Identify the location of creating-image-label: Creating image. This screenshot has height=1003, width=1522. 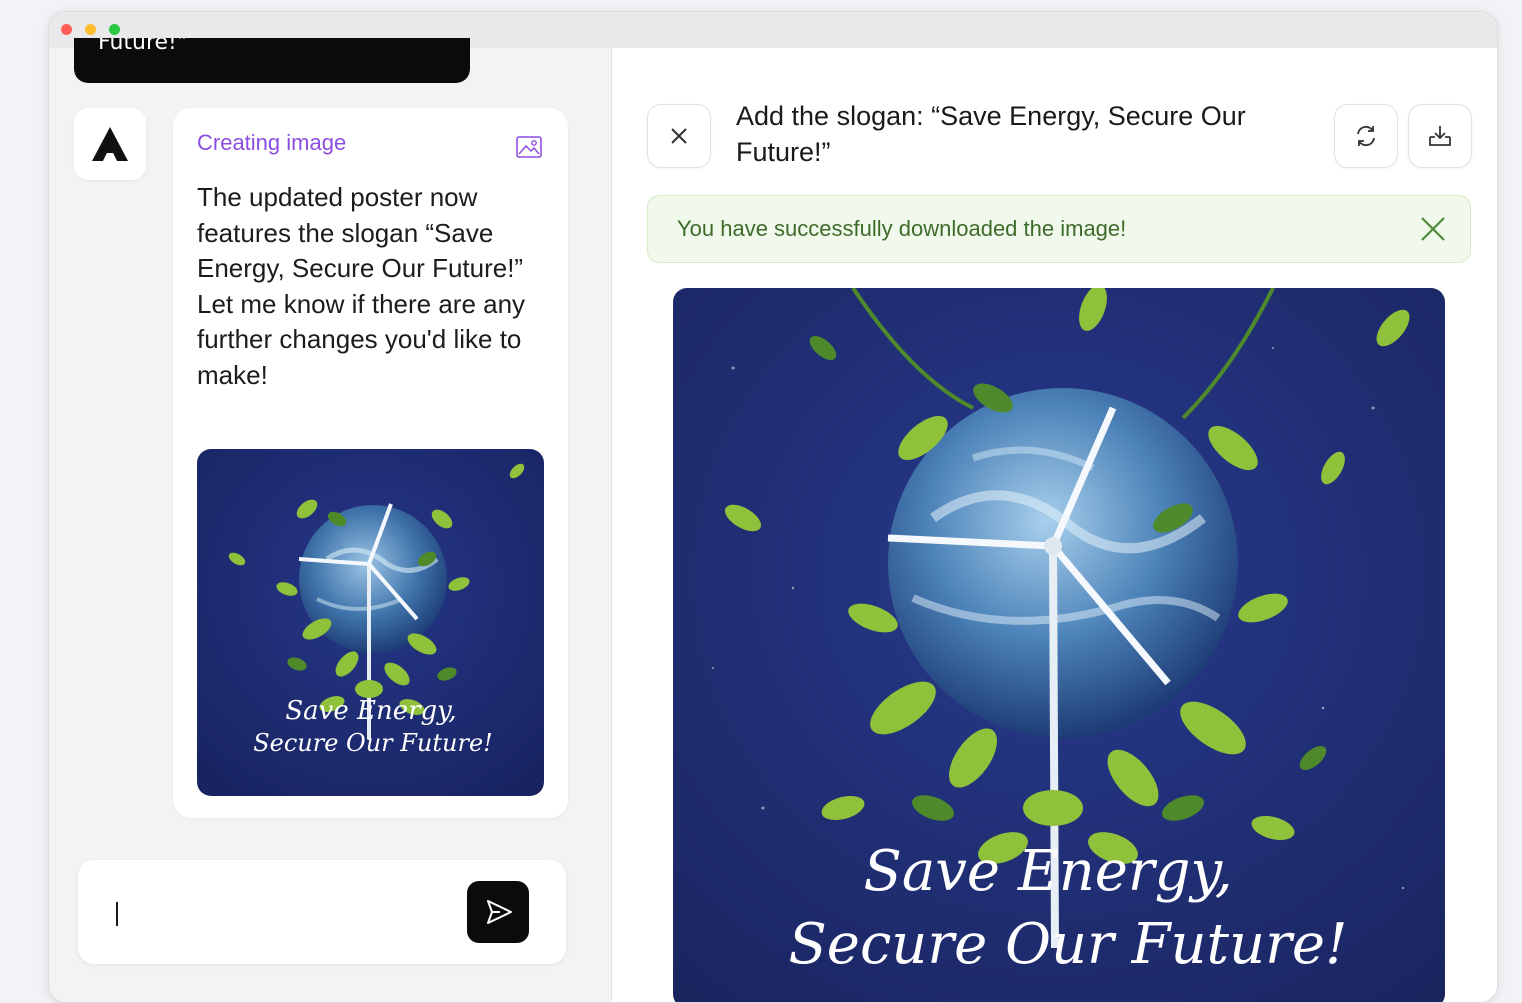
(272, 142).